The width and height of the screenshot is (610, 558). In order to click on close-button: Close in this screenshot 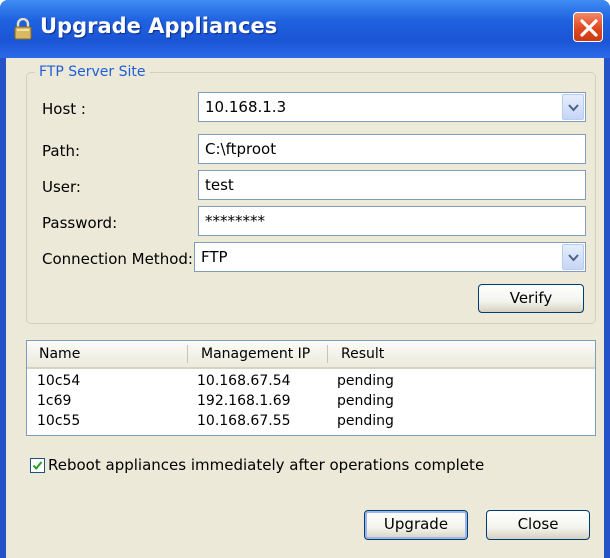, I will do `click(538, 525)`.